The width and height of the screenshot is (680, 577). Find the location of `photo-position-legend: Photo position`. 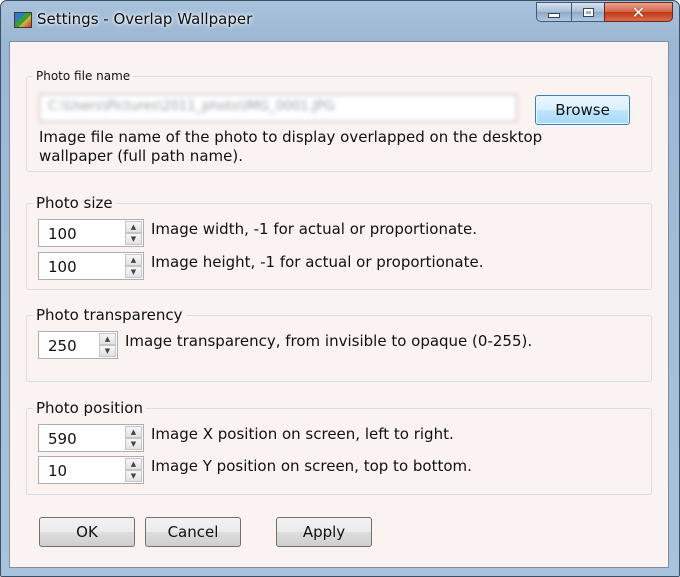

photo-position-legend: Photo position is located at coordinates (89, 408).